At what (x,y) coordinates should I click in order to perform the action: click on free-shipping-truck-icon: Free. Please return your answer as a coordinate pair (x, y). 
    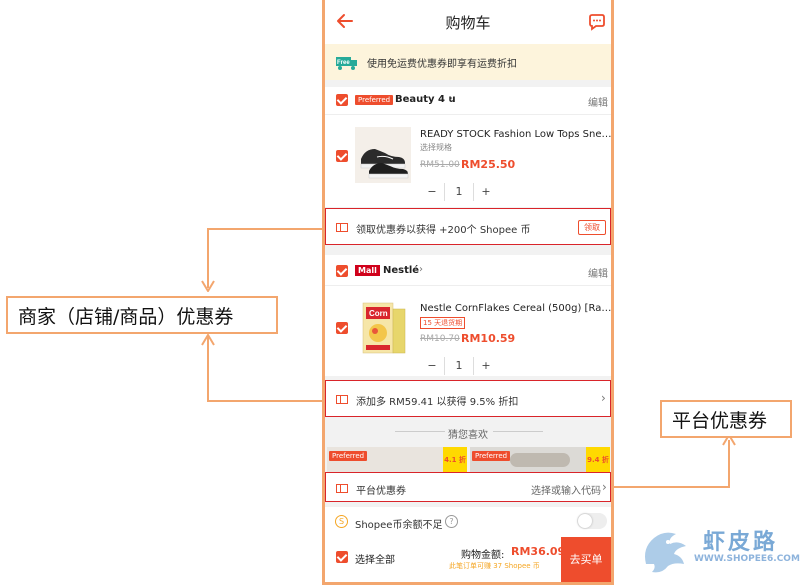
    Looking at the image, I should click on (347, 62).